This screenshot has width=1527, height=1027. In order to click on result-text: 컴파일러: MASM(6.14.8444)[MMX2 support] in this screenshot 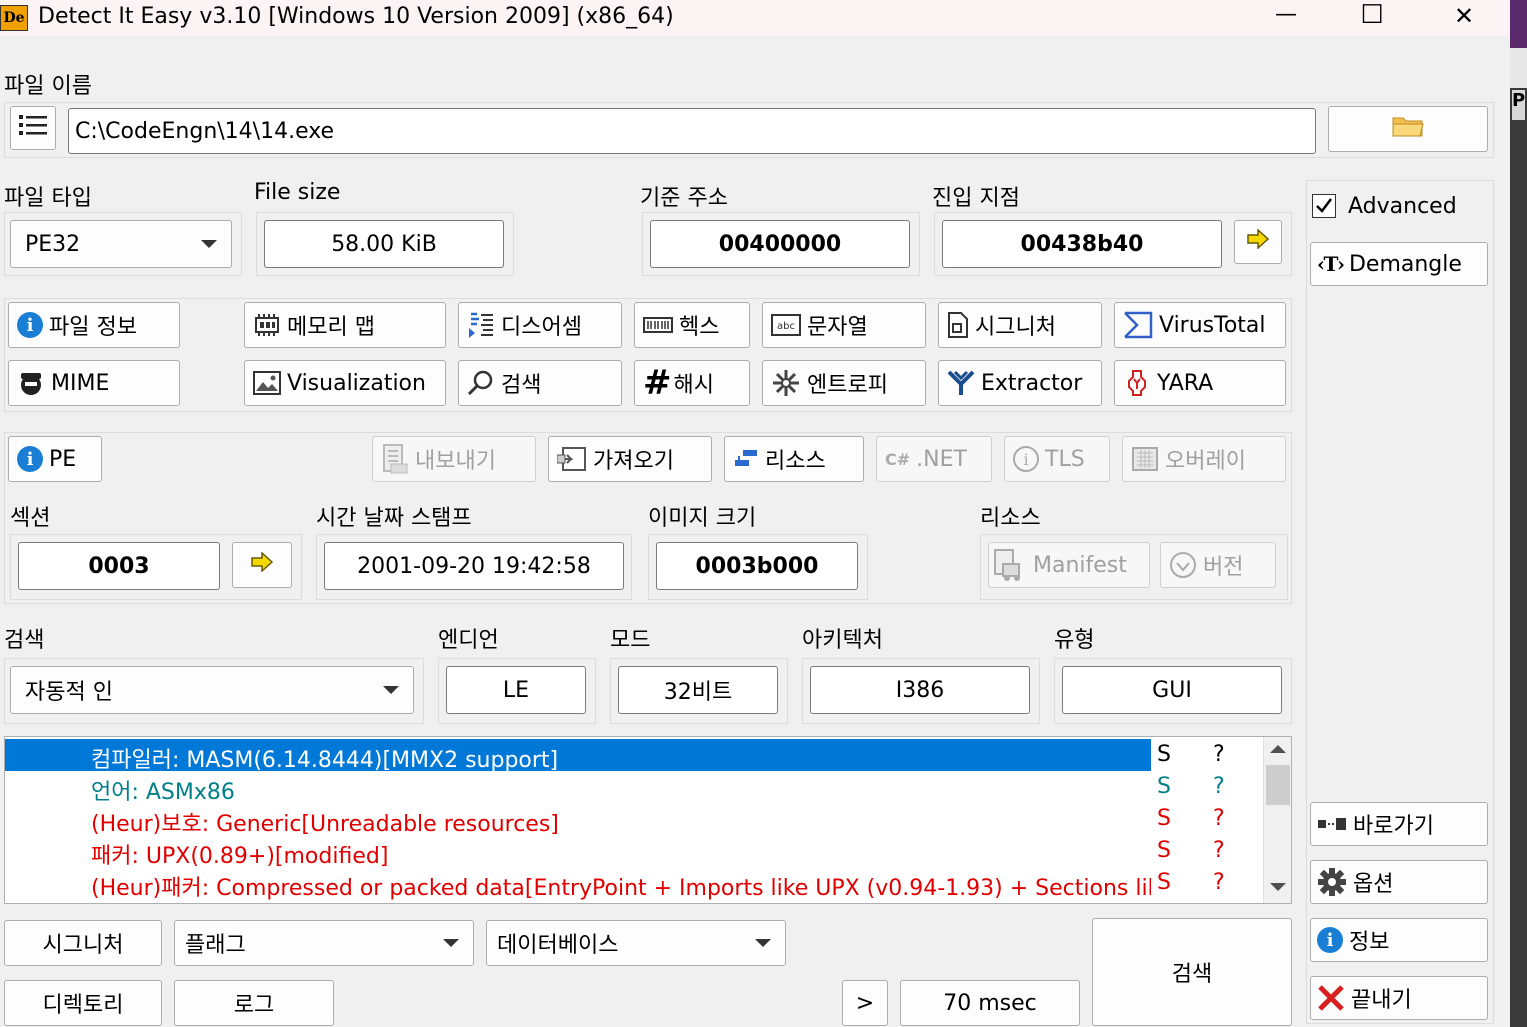, I will do `click(325, 760)`.